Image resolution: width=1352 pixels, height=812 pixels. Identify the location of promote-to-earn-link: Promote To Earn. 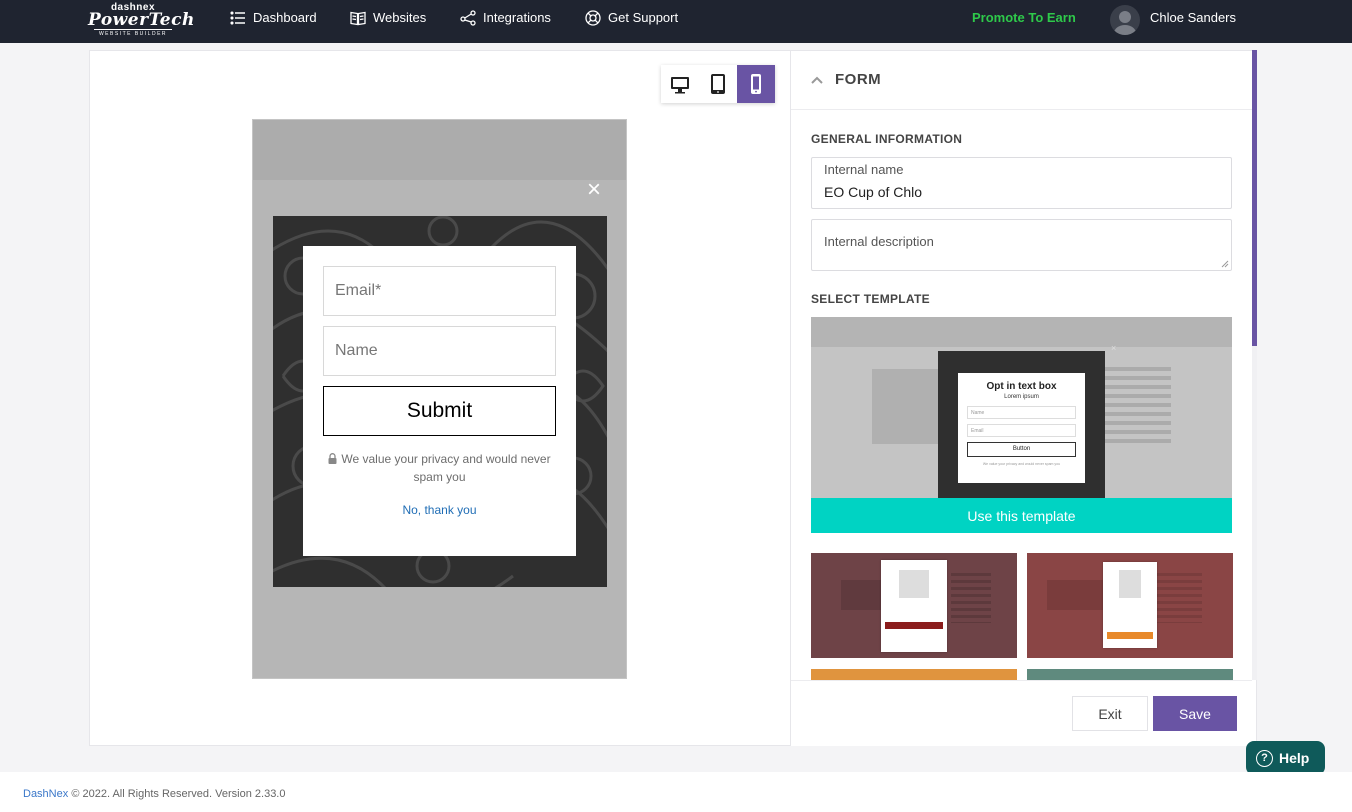
(1024, 17).